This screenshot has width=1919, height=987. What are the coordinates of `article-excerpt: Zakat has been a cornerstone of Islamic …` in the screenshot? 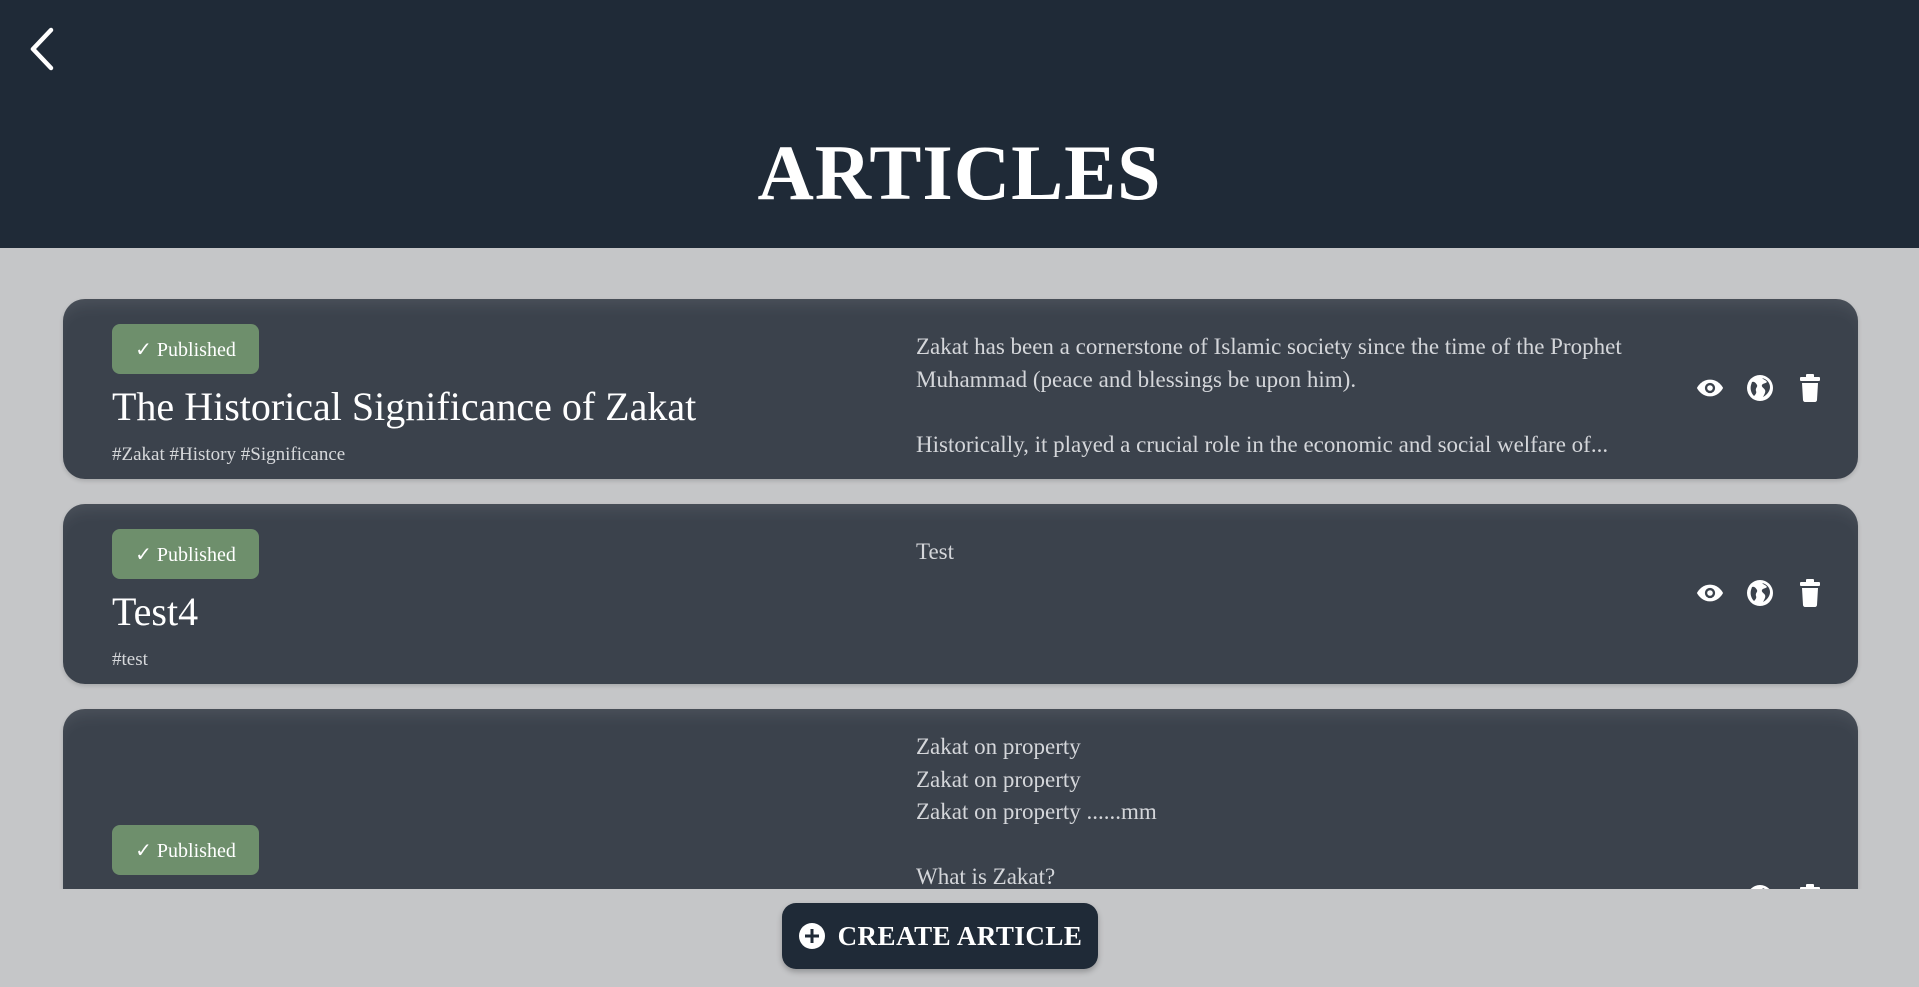 It's located at (1269, 395).